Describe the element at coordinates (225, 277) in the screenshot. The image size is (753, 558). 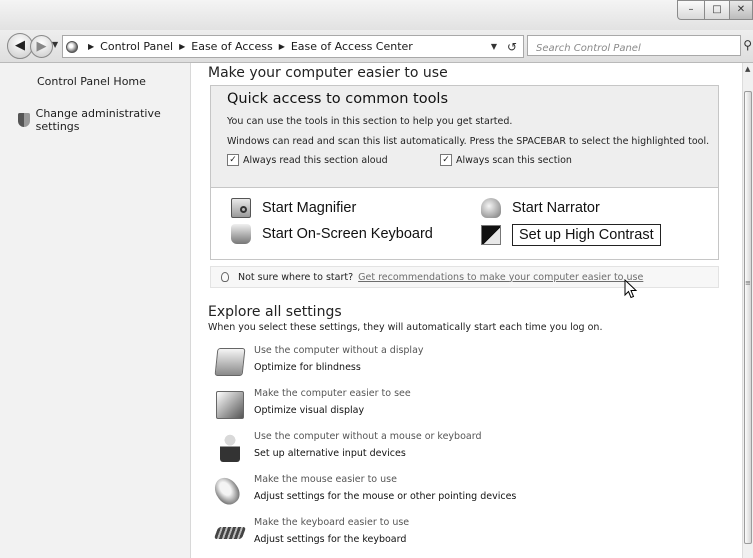
I see `lightbulb-icon` at that location.